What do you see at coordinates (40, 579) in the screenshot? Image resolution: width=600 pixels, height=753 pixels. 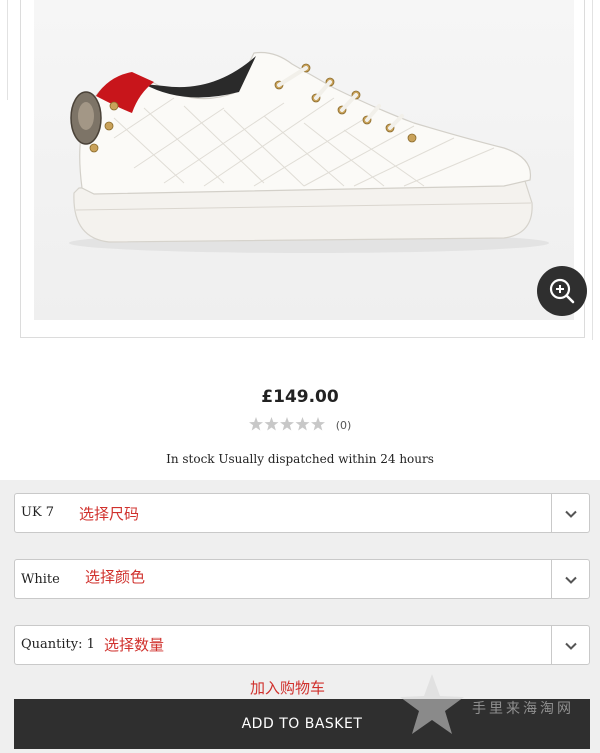 I see `color-select-value: White` at bounding box center [40, 579].